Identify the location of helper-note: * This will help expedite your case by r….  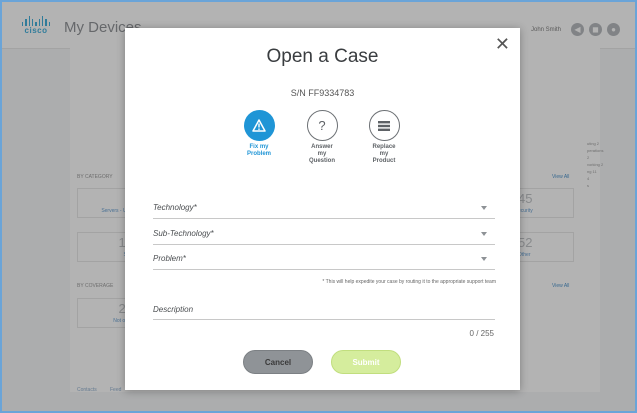
(409, 282).